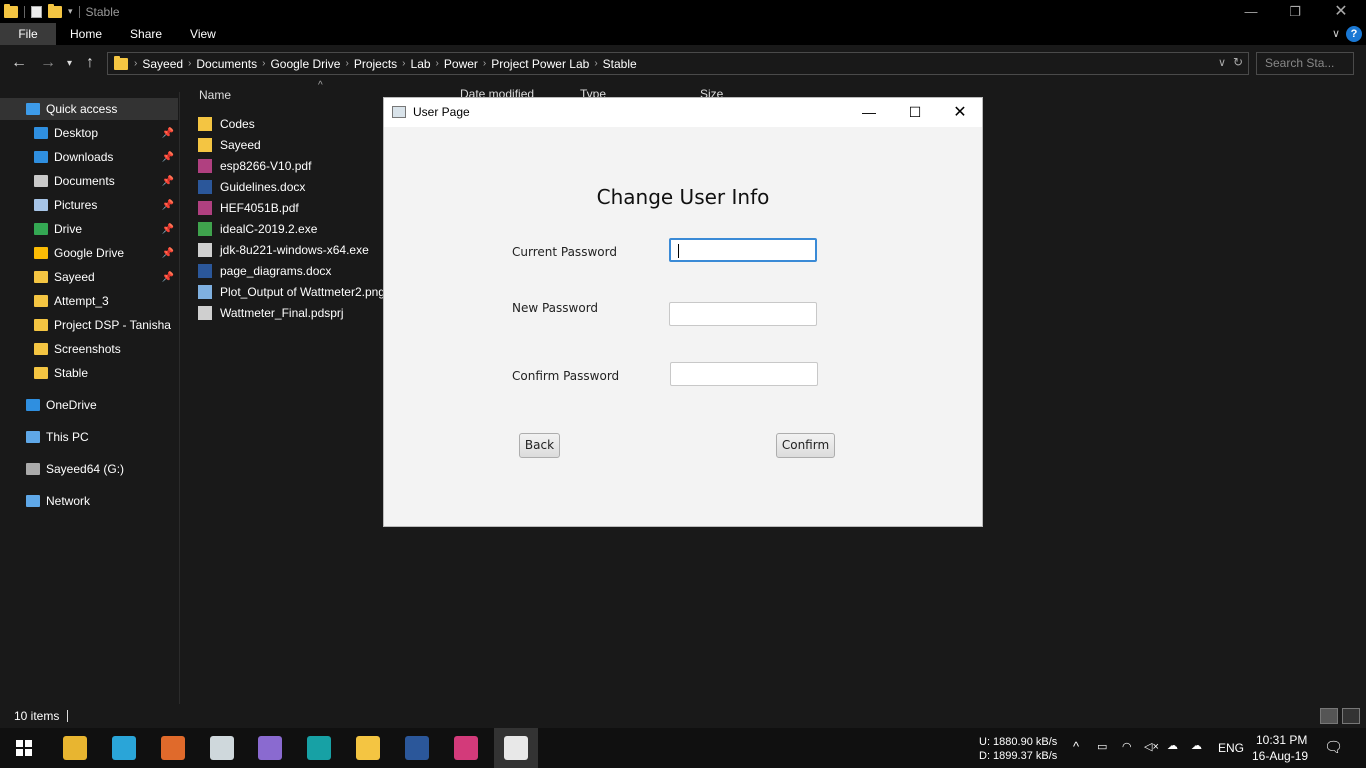 The width and height of the screenshot is (1366, 768). What do you see at coordinates (226, 123) in the screenshot?
I see `file-row: Codes` at bounding box center [226, 123].